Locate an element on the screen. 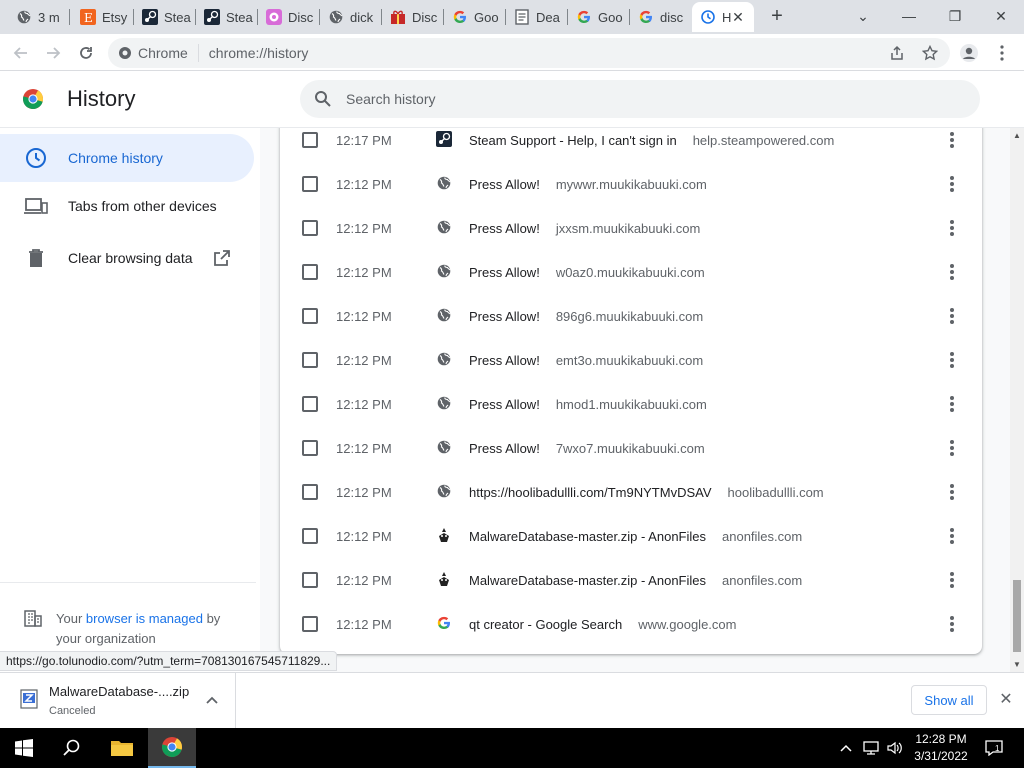 Image resolution: width=1024 pixels, height=768 pixels. entry-link: qt creator - Google Search www.google.com is located at coordinates (602, 624).